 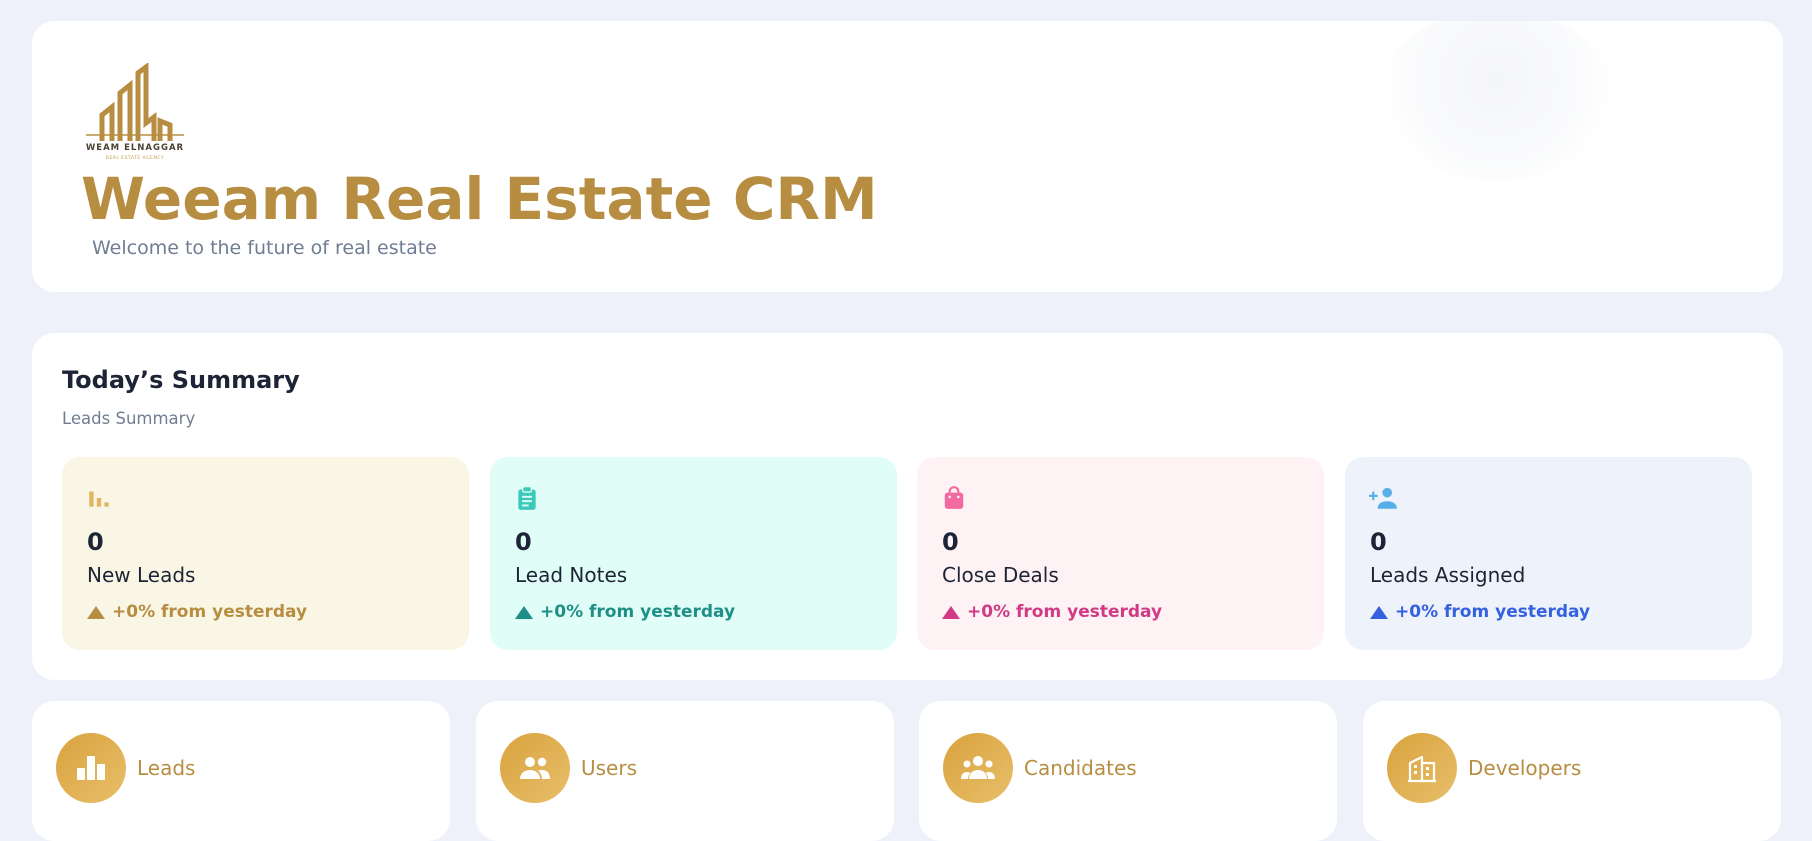 I want to click on users-icon, so click(x=535, y=768).